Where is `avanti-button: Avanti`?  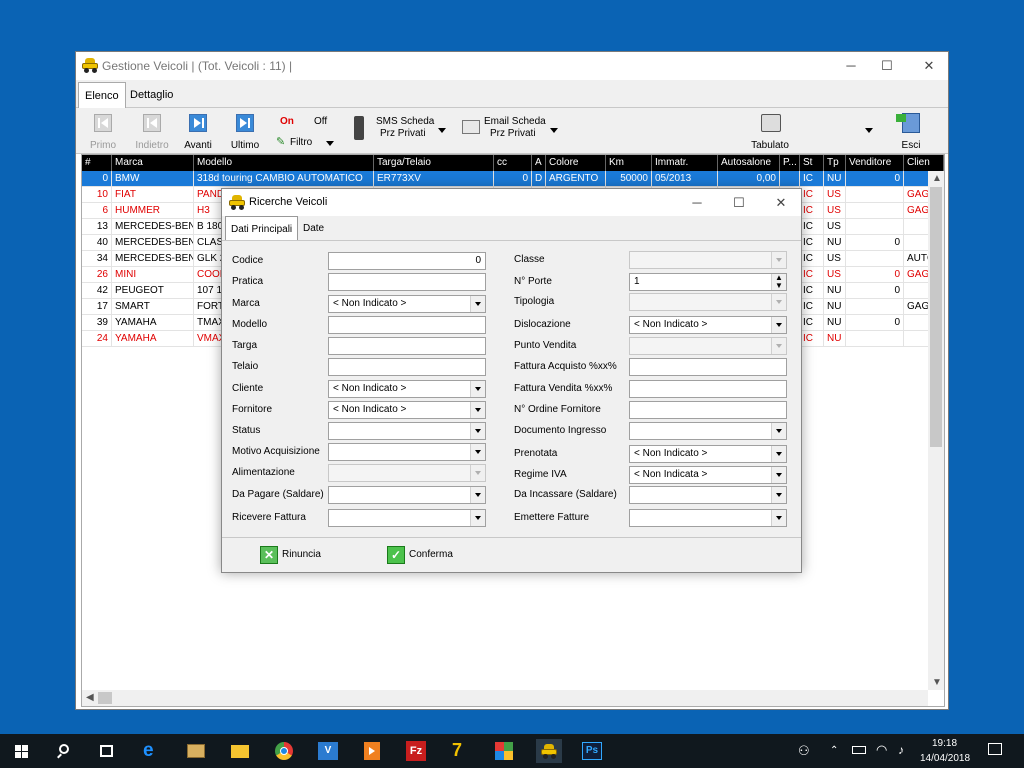 avanti-button: Avanti is located at coordinates (198, 131).